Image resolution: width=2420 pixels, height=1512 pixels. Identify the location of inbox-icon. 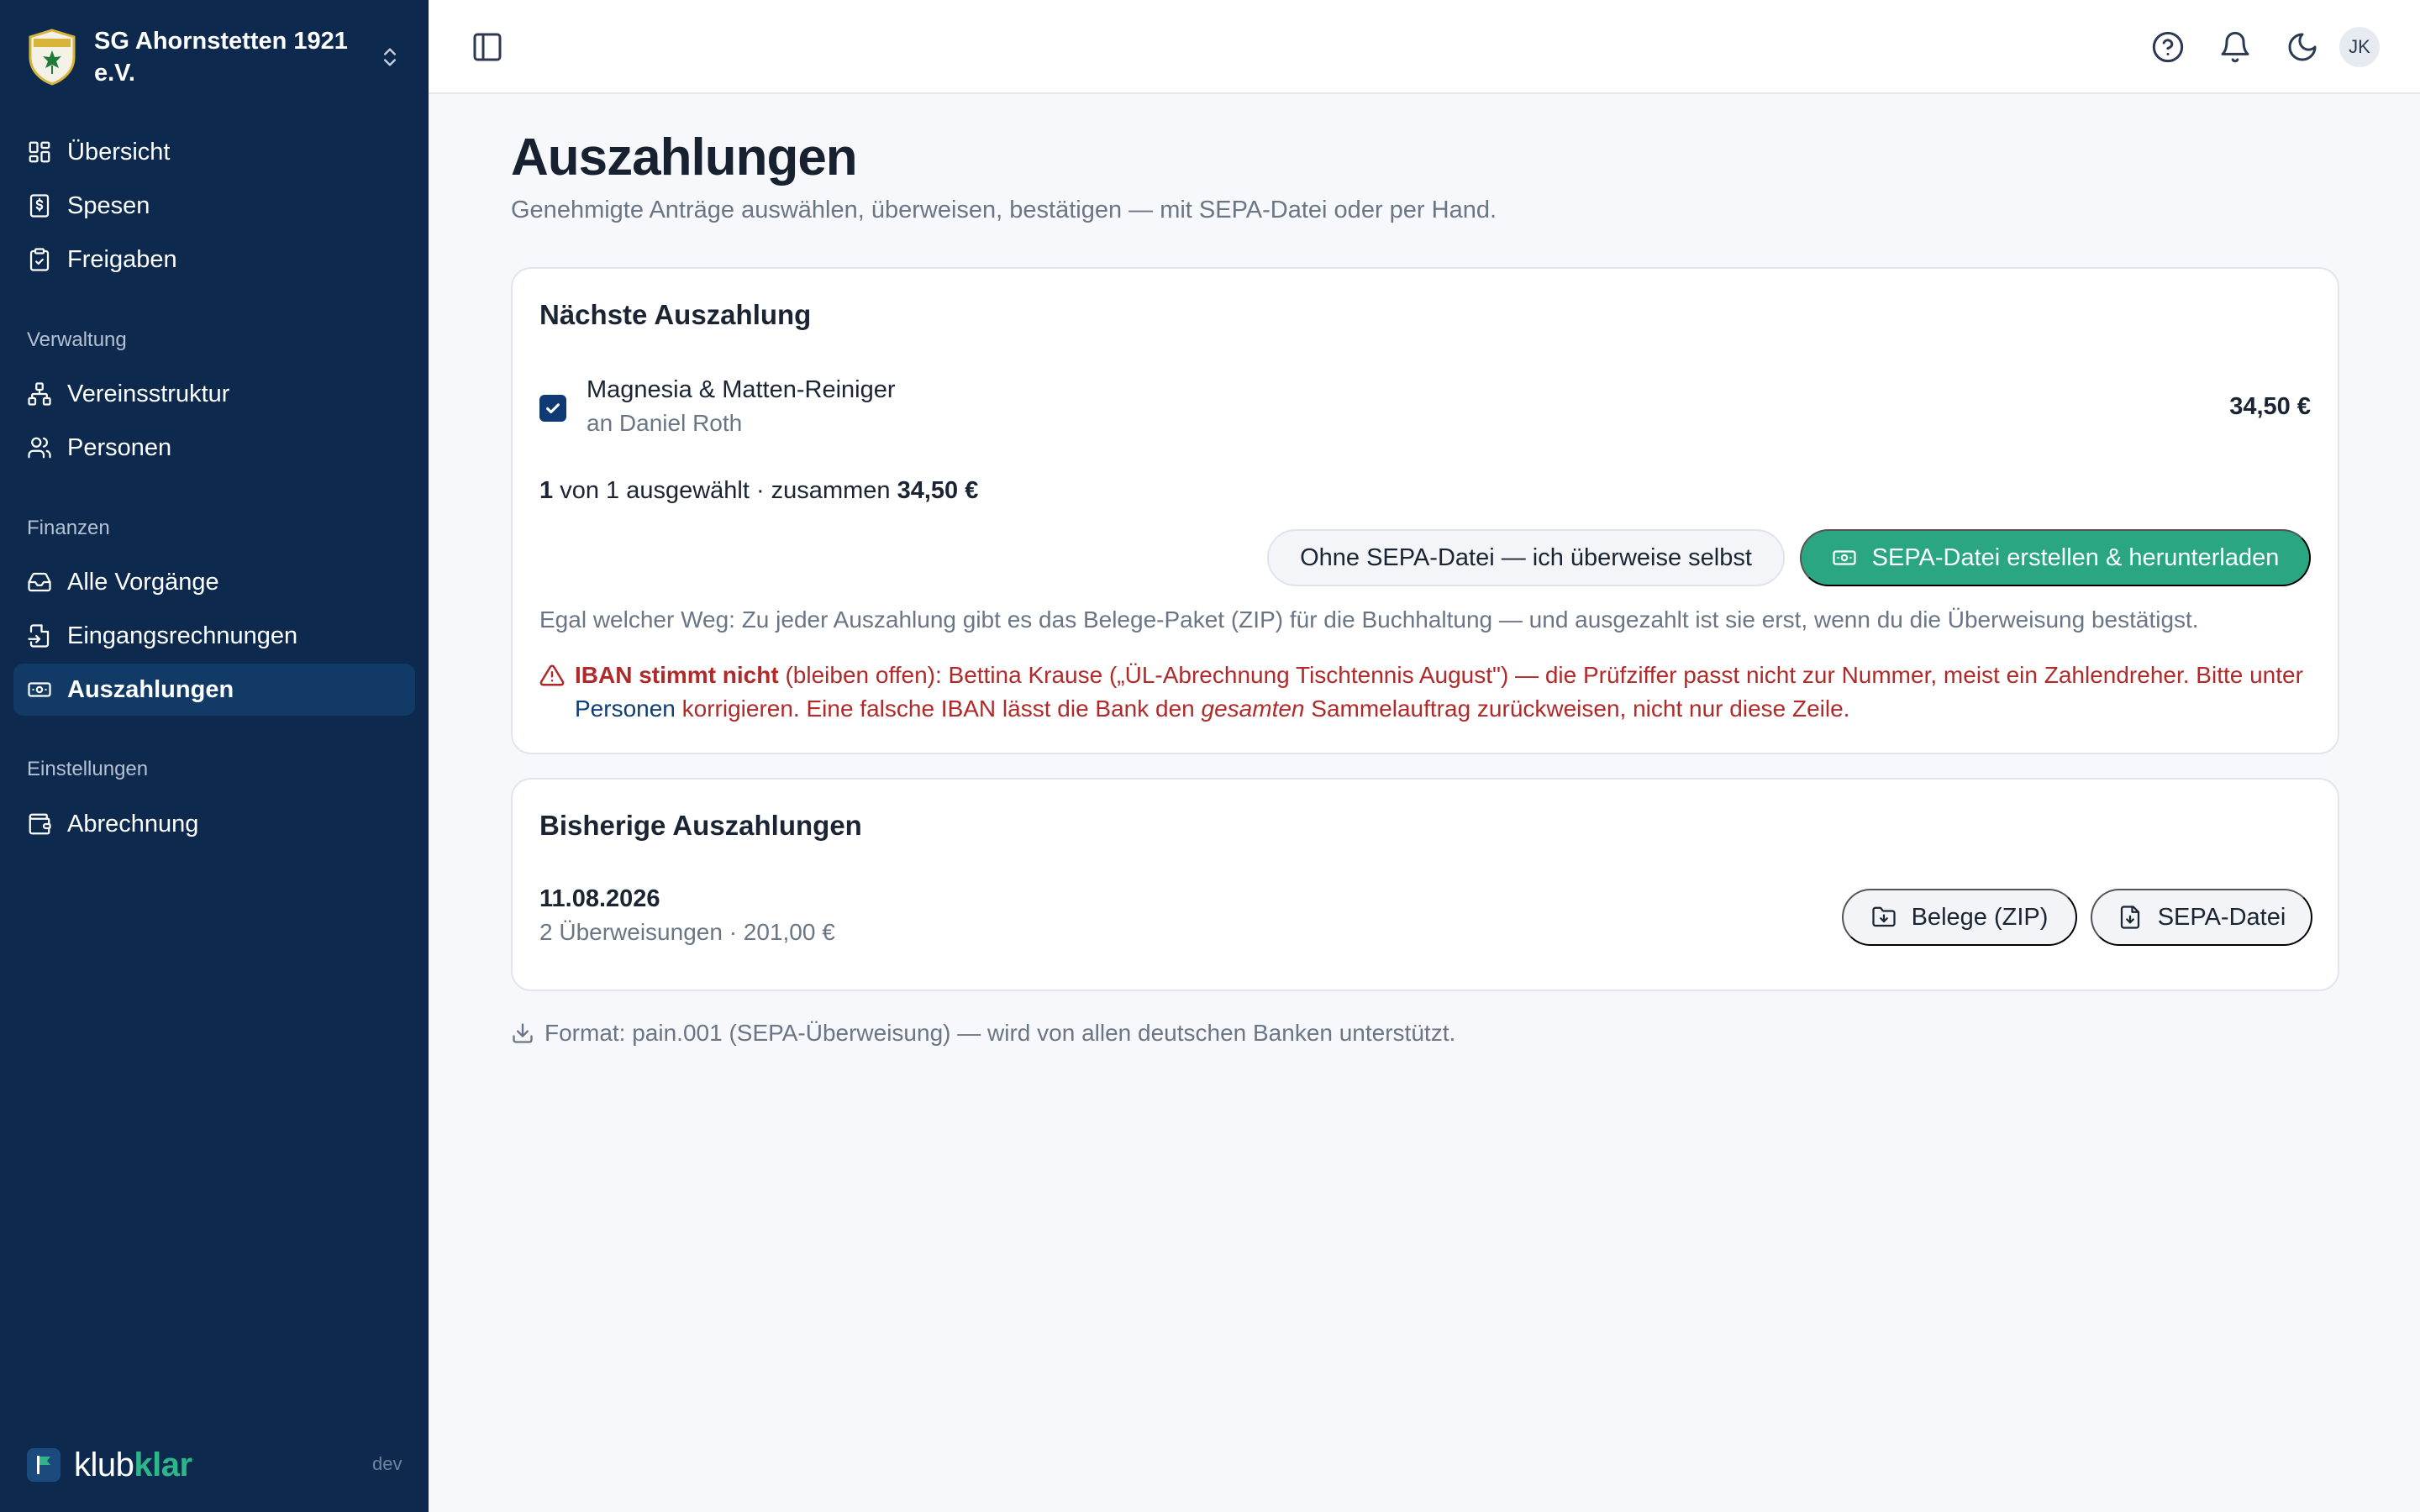
(39, 582).